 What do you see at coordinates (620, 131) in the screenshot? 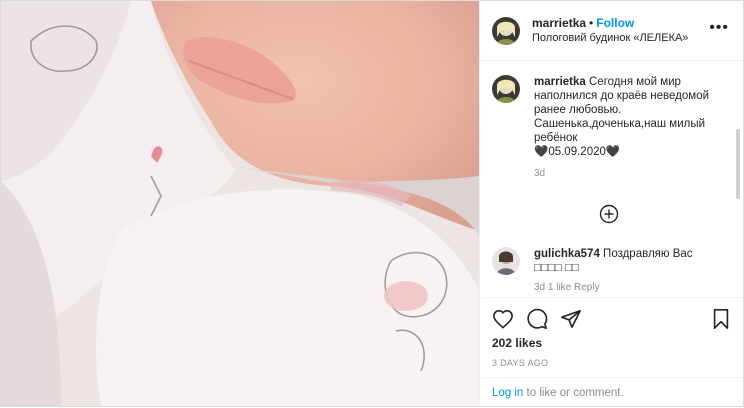
I see `caption-line-2: Сашенька,доченька,наш милый ребёнок` at bounding box center [620, 131].